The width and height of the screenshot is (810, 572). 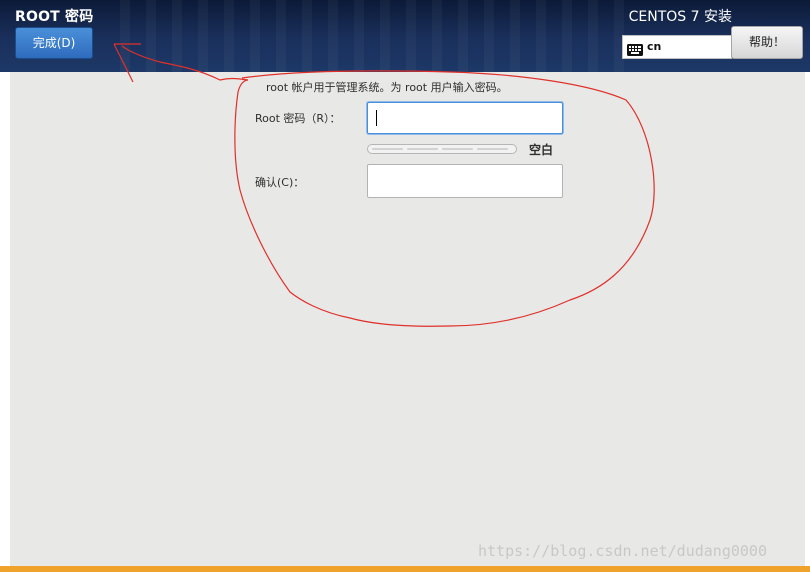 I want to click on bottom-status-bar, so click(x=405, y=569).